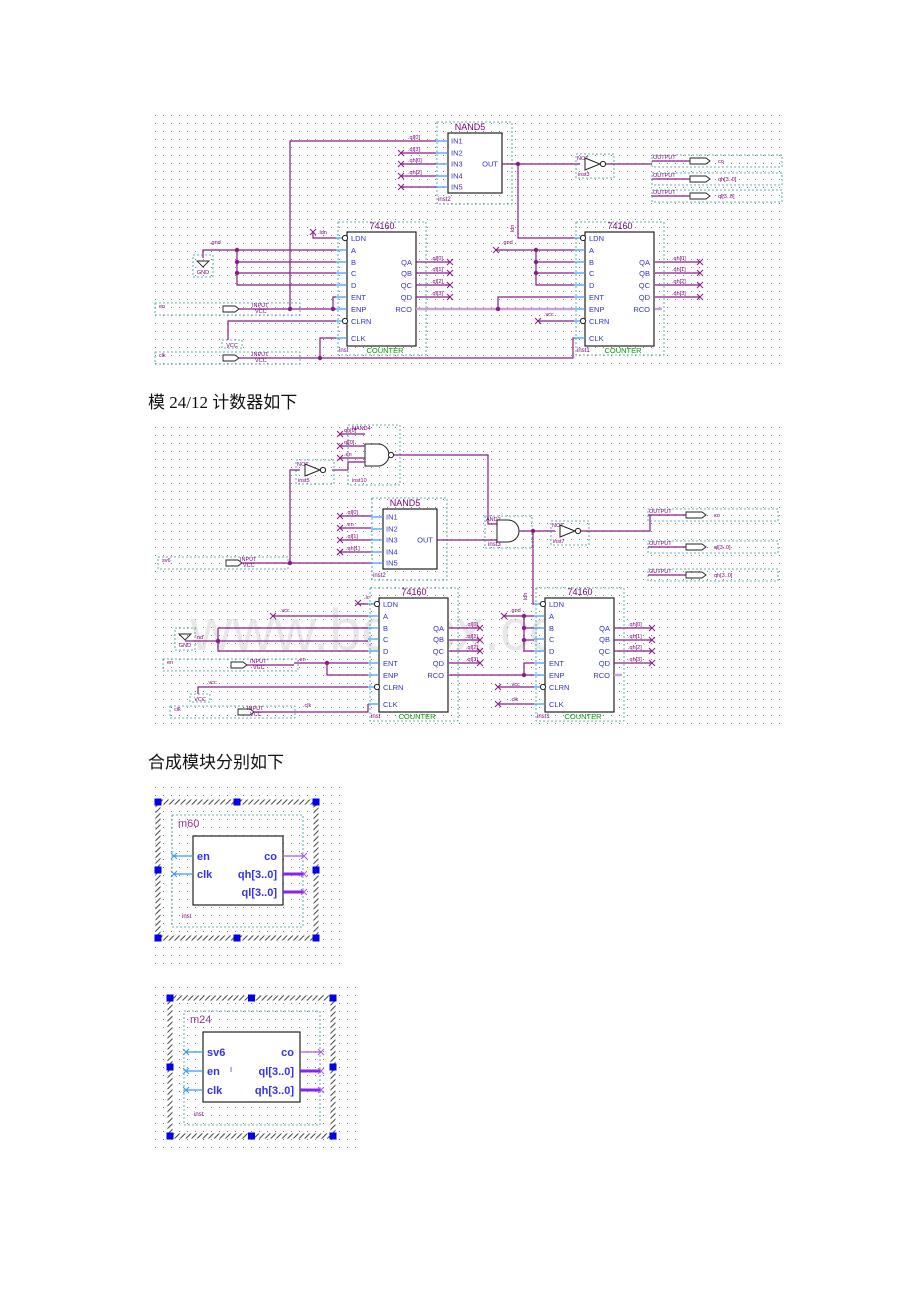 The width and height of the screenshot is (920, 1302). What do you see at coordinates (232, 346) in the screenshot?
I see `s1-vcc-label: VCC` at bounding box center [232, 346].